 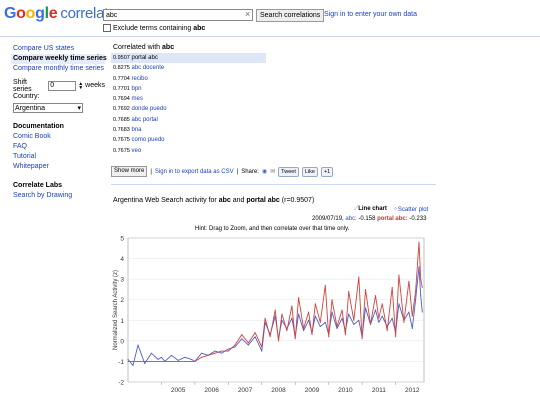 What do you see at coordinates (288, 171) in the screenshot?
I see `tweet-button: Tweet` at bounding box center [288, 171].